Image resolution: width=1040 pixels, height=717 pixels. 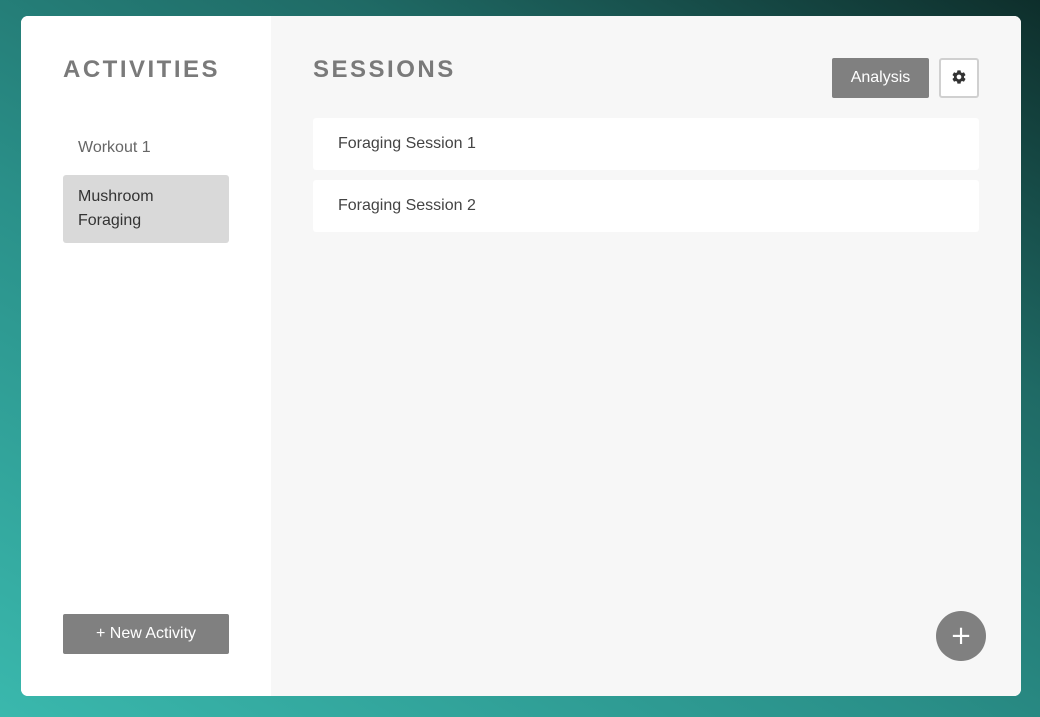 What do you see at coordinates (880, 78) in the screenshot?
I see `analysis-button: Analysis` at bounding box center [880, 78].